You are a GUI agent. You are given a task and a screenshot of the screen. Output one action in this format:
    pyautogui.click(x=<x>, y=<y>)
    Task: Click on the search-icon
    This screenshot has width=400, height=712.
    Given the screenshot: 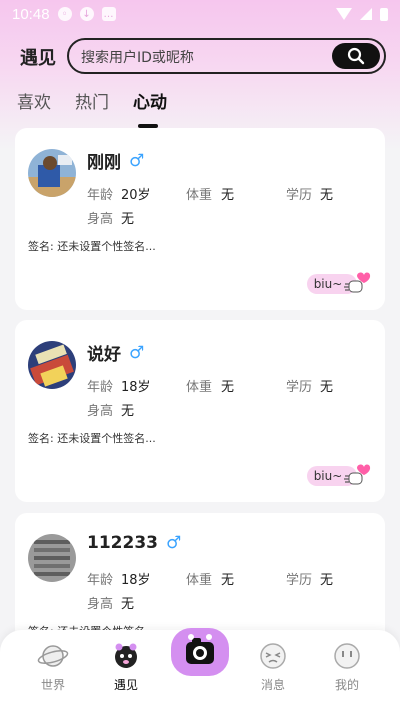 What is the action you would take?
    pyautogui.click(x=356, y=56)
    